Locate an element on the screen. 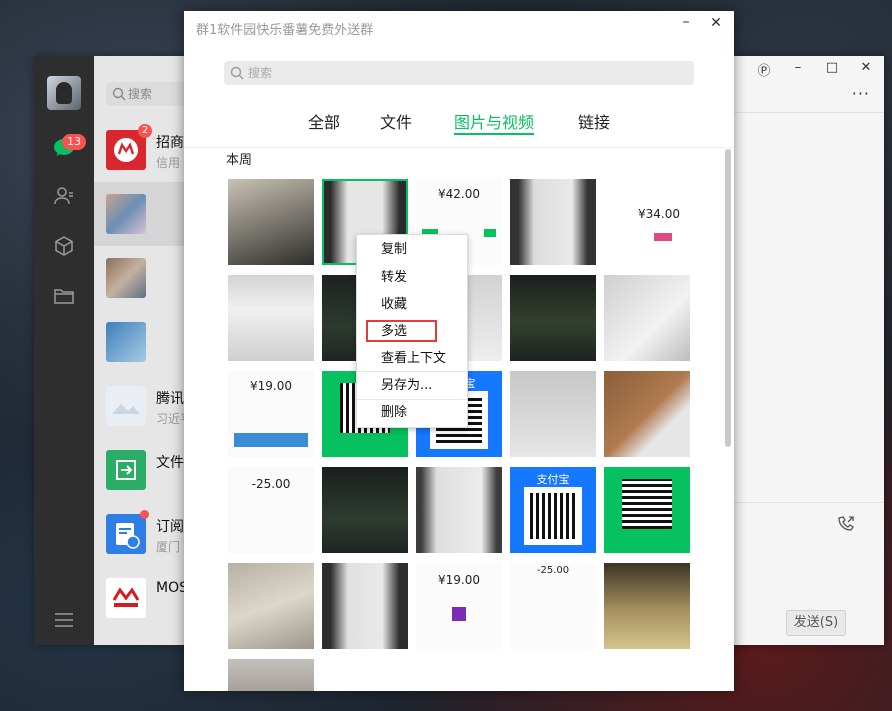  input-divider is located at coordinates (809, 502).